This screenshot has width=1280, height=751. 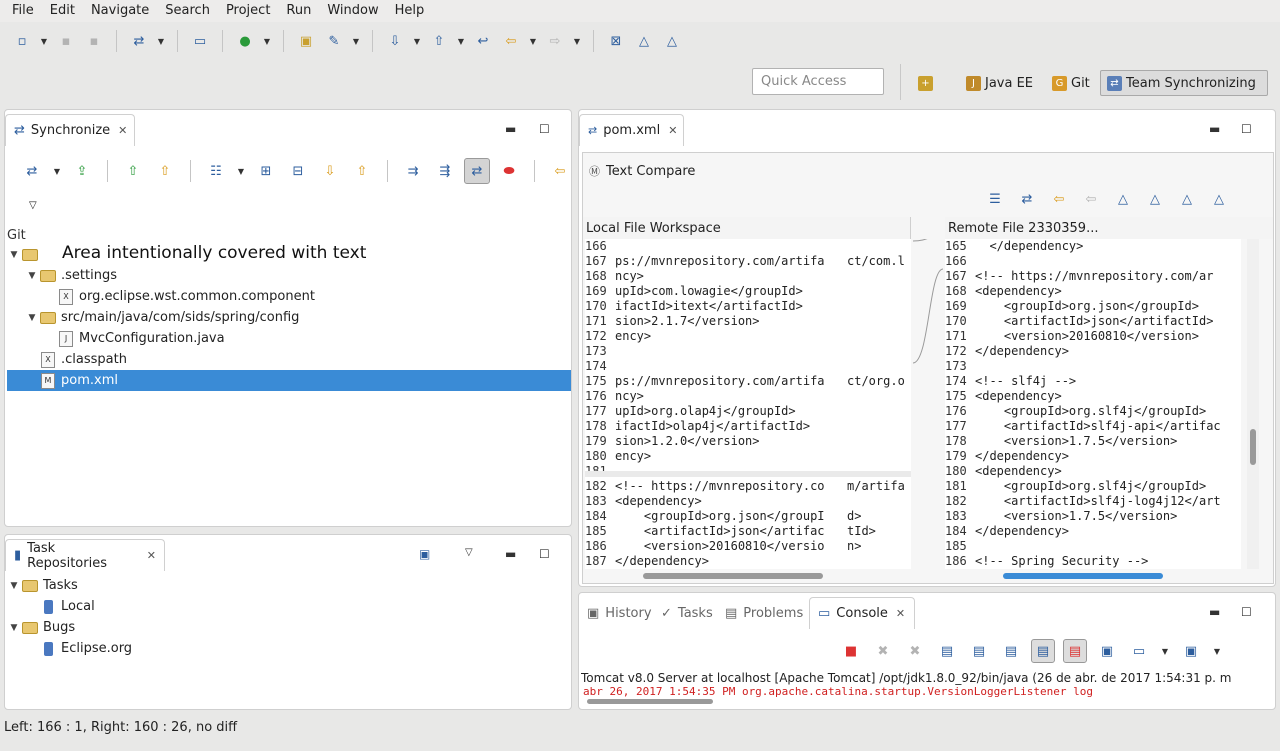 I want to click on show-on-stderr-icon: ▤, so click(x=1075, y=651).